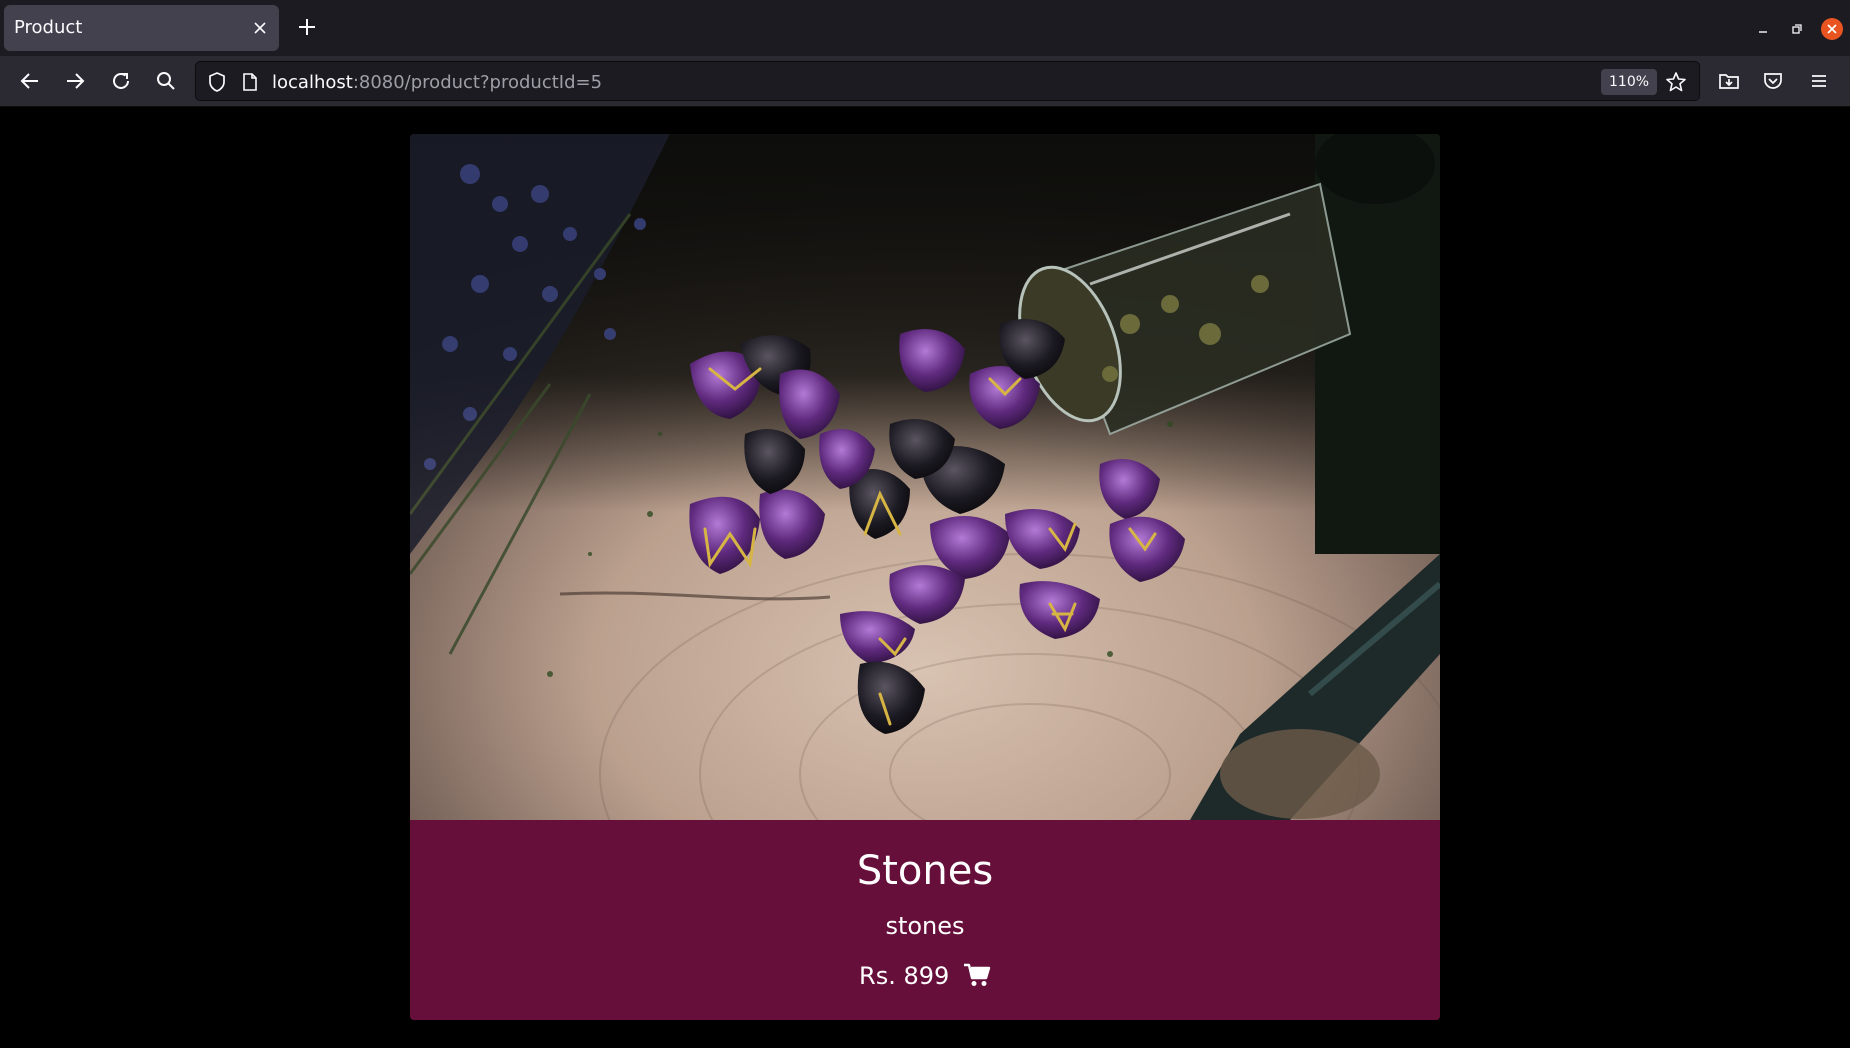 Image resolution: width=1850 pixels, height=1048 pixels. Describe the element at coordinates (904, 976) in the screenshot. I see `product-price: Rs. 899` at that location.